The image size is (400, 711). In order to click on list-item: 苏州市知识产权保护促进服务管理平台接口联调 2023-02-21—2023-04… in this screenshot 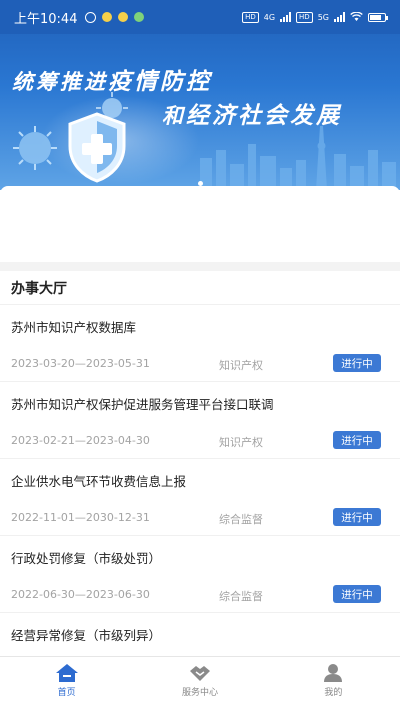, I will do `click(200, 420)`.